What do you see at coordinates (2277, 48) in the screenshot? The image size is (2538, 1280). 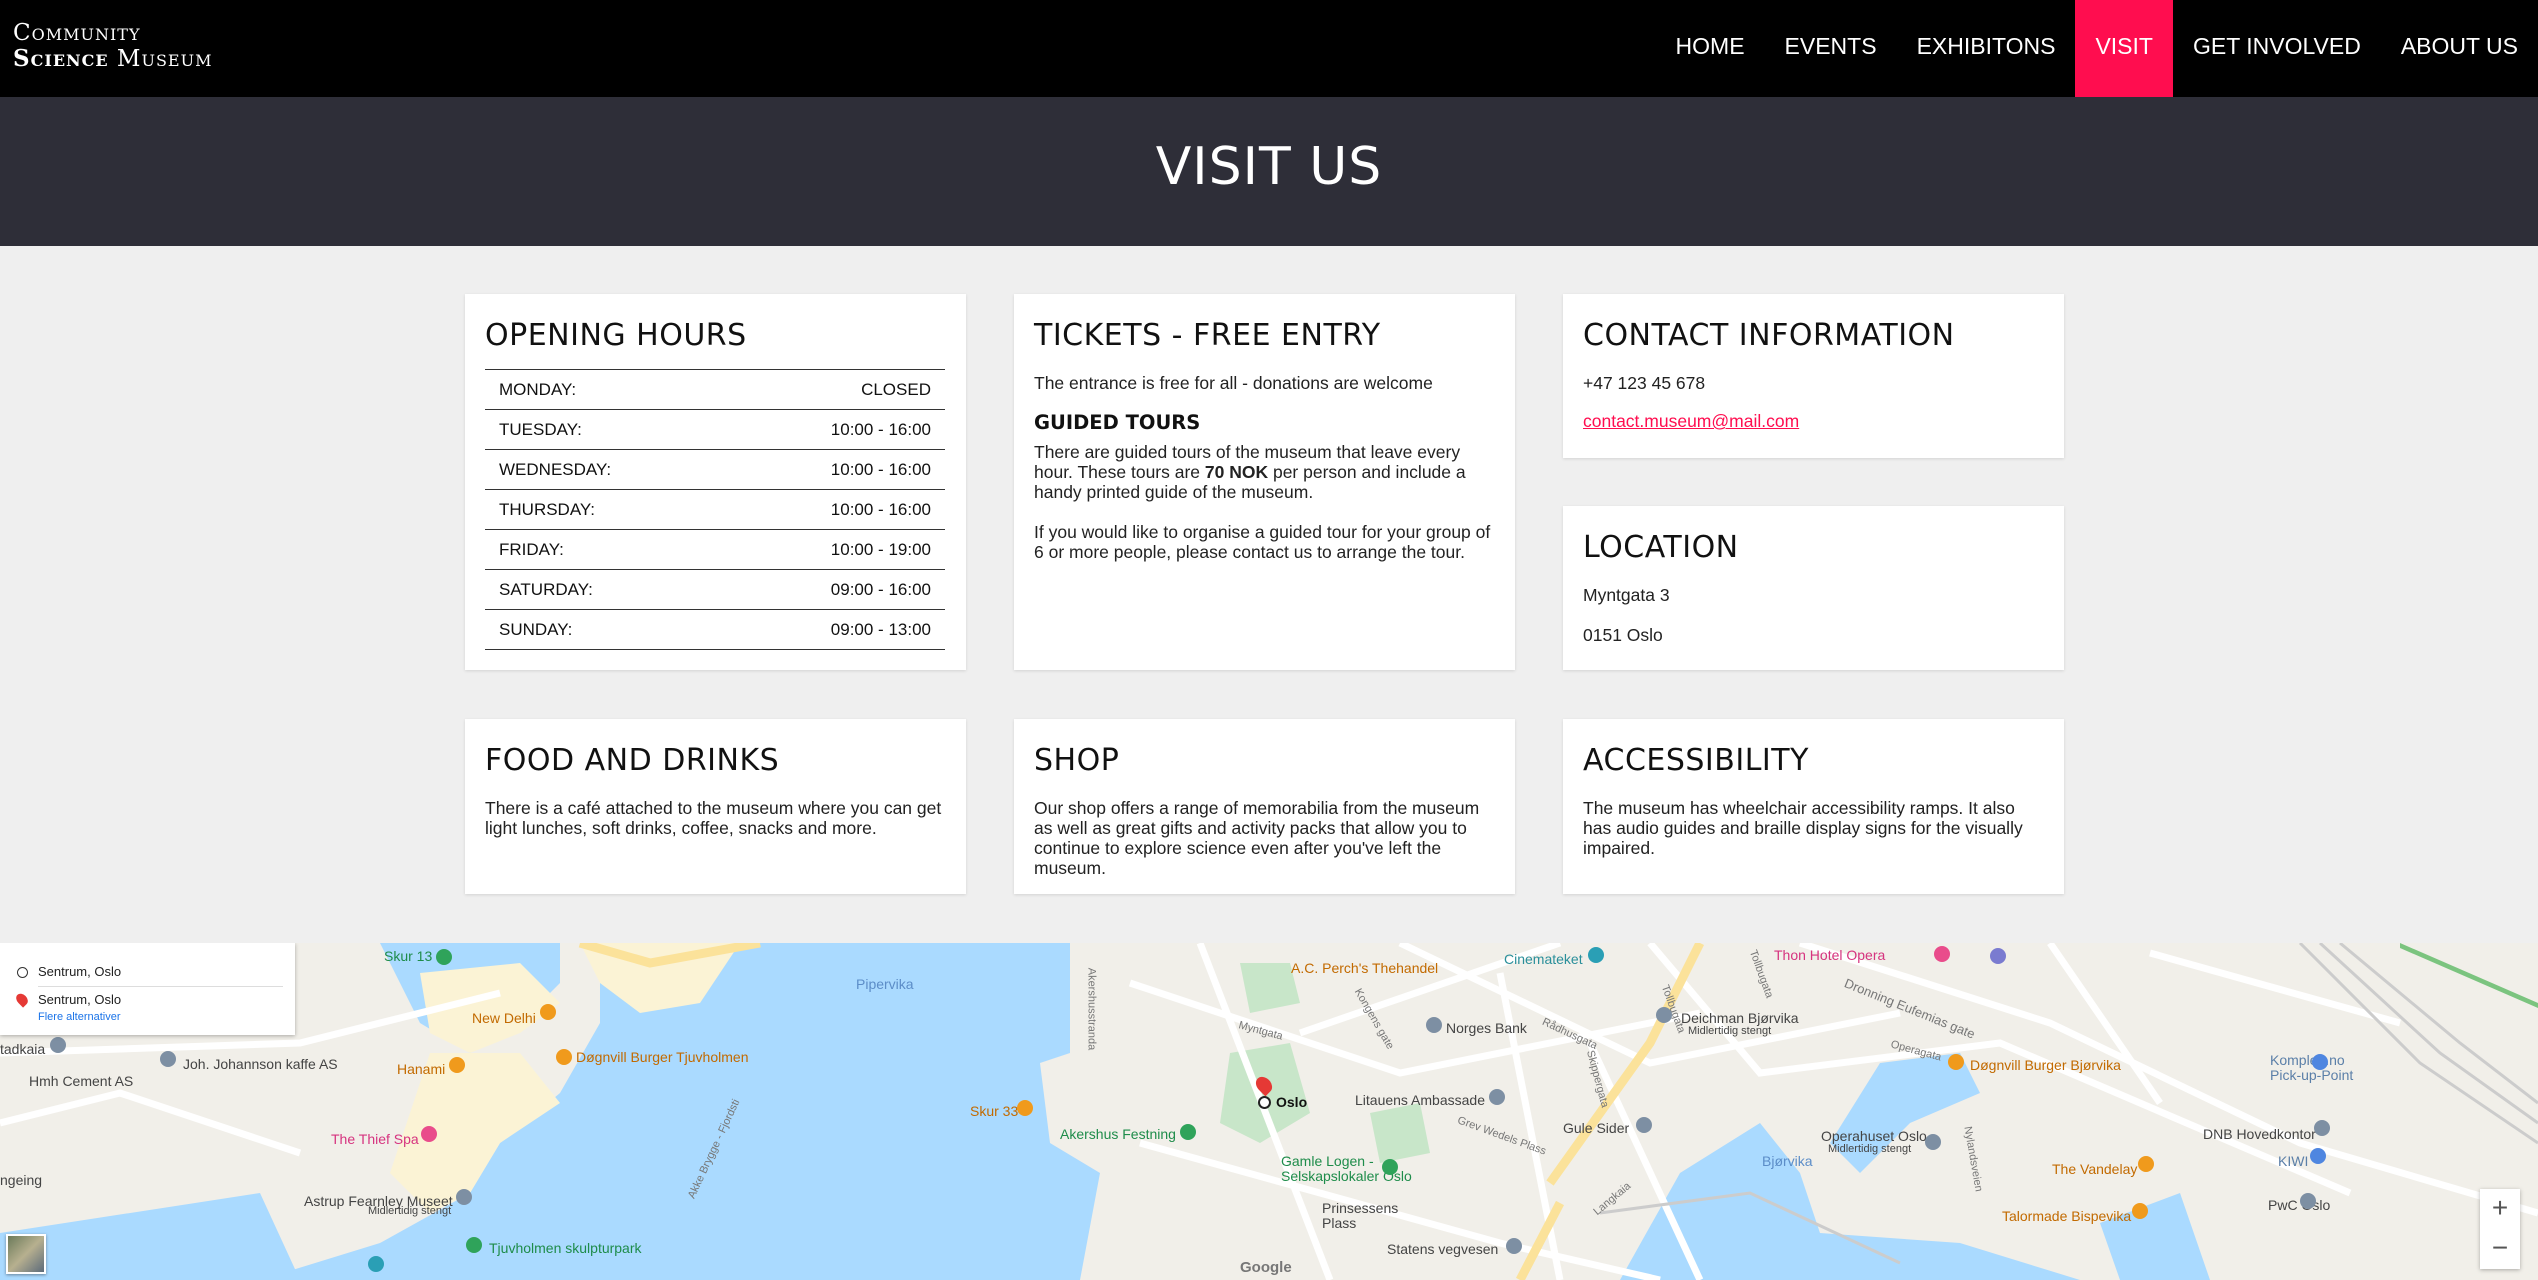 I see `nav-item-get-involved: GET INVOLVED` at bounding box center [2277, 48].